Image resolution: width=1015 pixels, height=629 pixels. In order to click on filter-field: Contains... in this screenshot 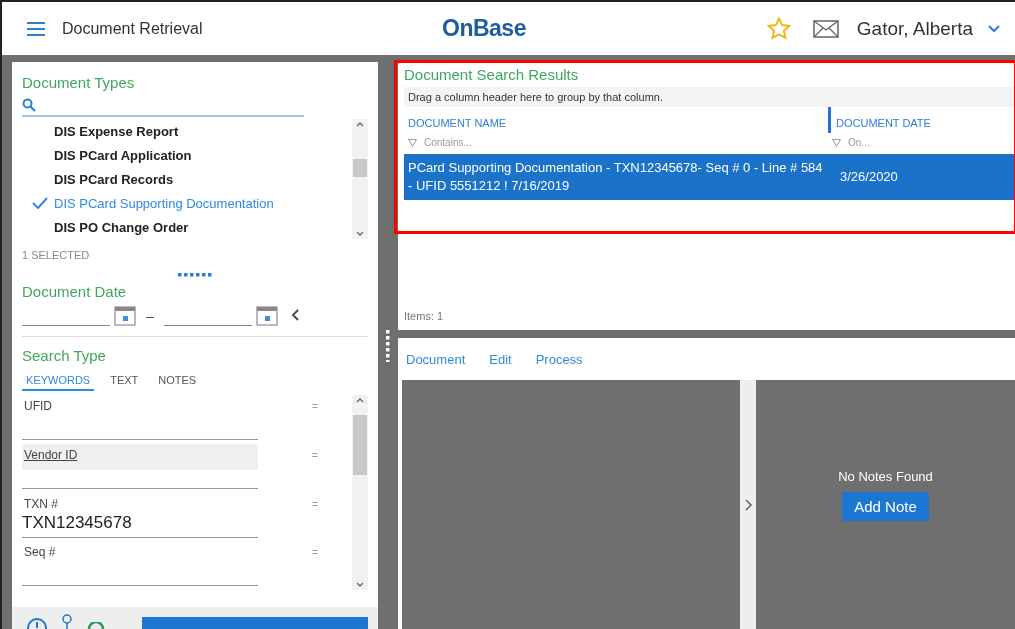, I will do `click(490, 142)`.